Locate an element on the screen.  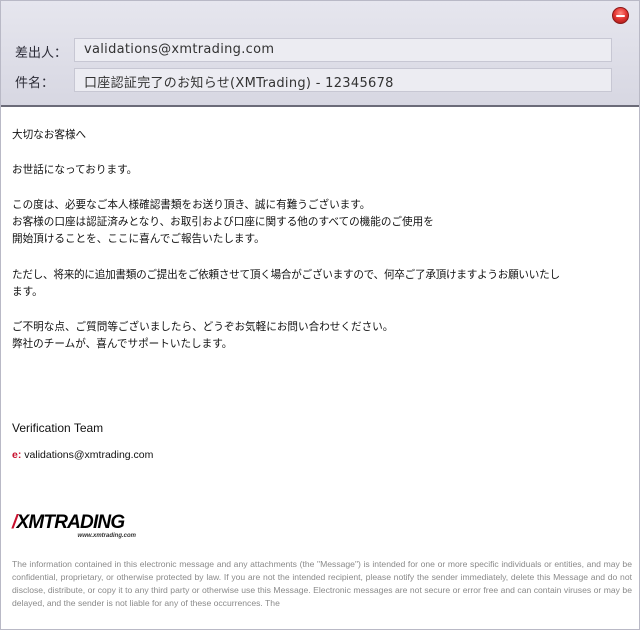
subject-row: 件名： 口座認証完了のお知らせ(XMTrading) - 12345678 is located at coordinates (320, 80).